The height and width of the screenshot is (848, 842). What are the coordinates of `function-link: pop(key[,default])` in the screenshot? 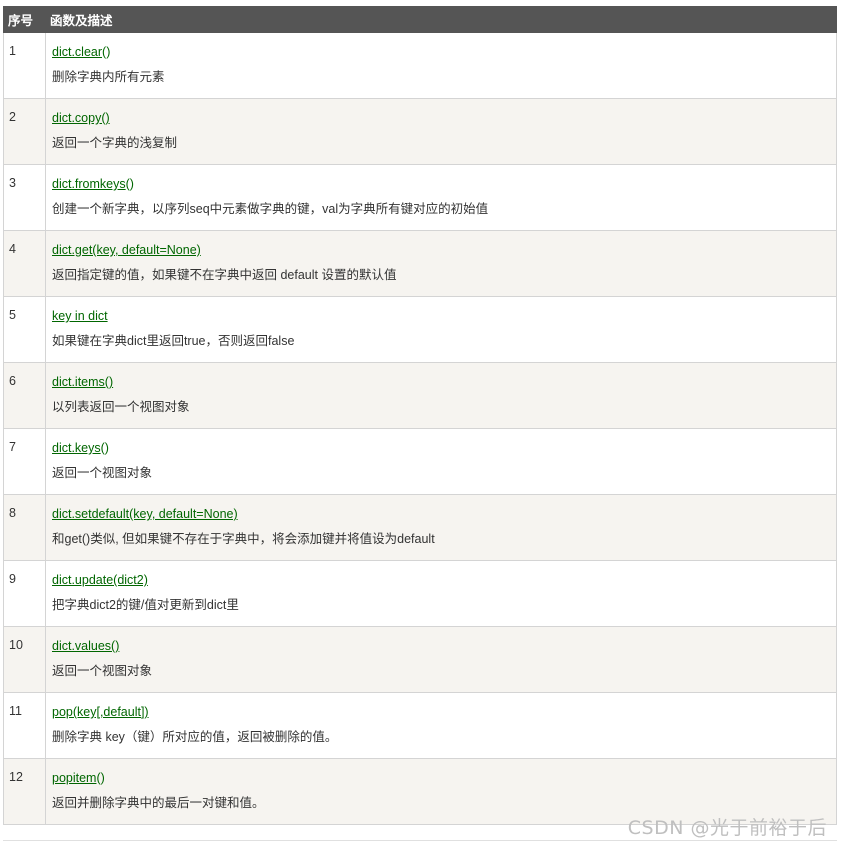 It's located at (100, 712).